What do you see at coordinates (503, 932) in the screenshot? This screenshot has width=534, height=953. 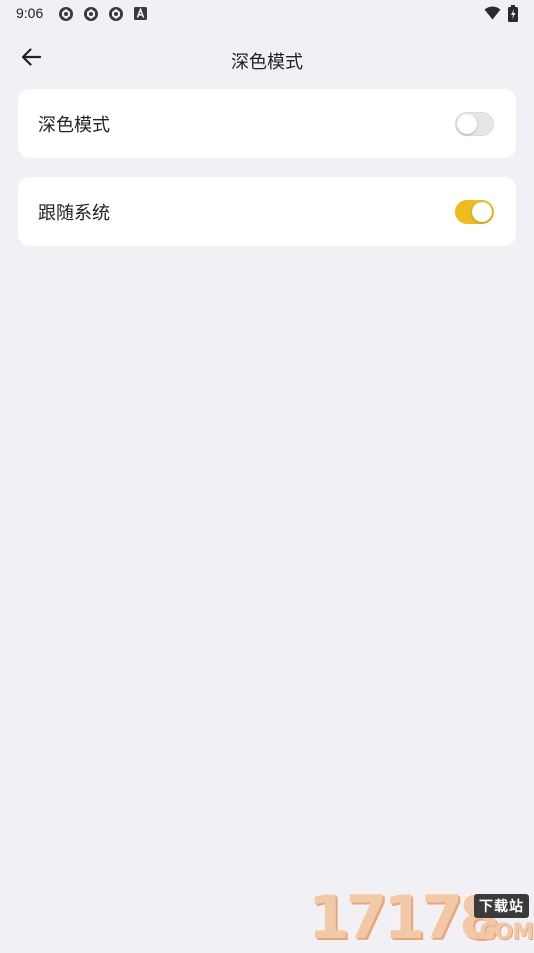 I see `watermark-domain: .COM` at bounding box center [503, 932].